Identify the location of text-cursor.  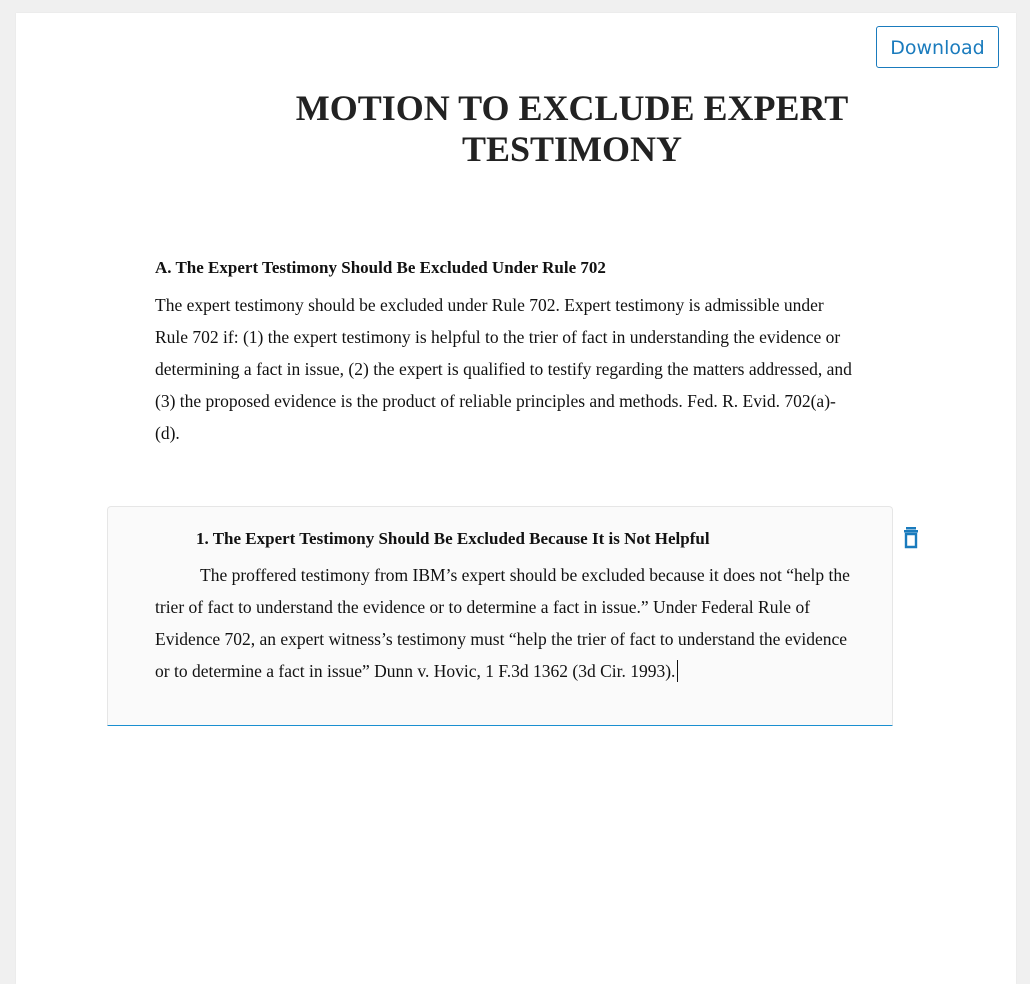
(678, 671).